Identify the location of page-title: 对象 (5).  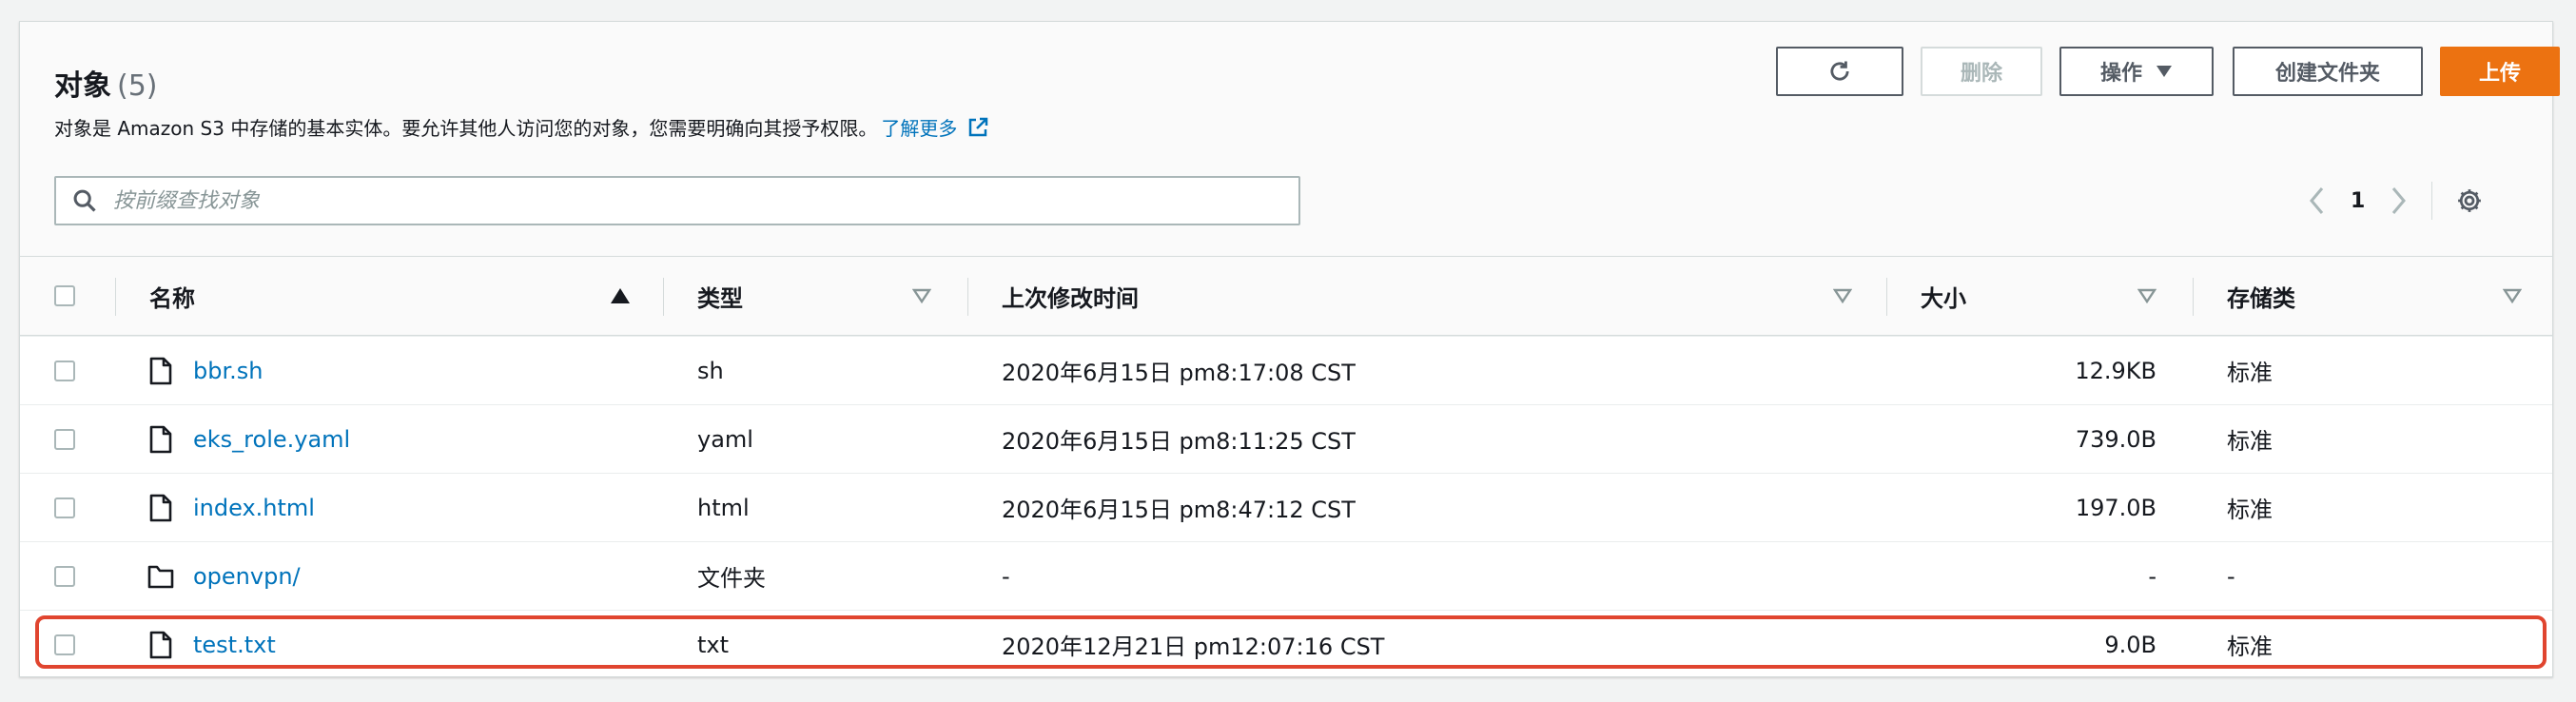
(106, 83).